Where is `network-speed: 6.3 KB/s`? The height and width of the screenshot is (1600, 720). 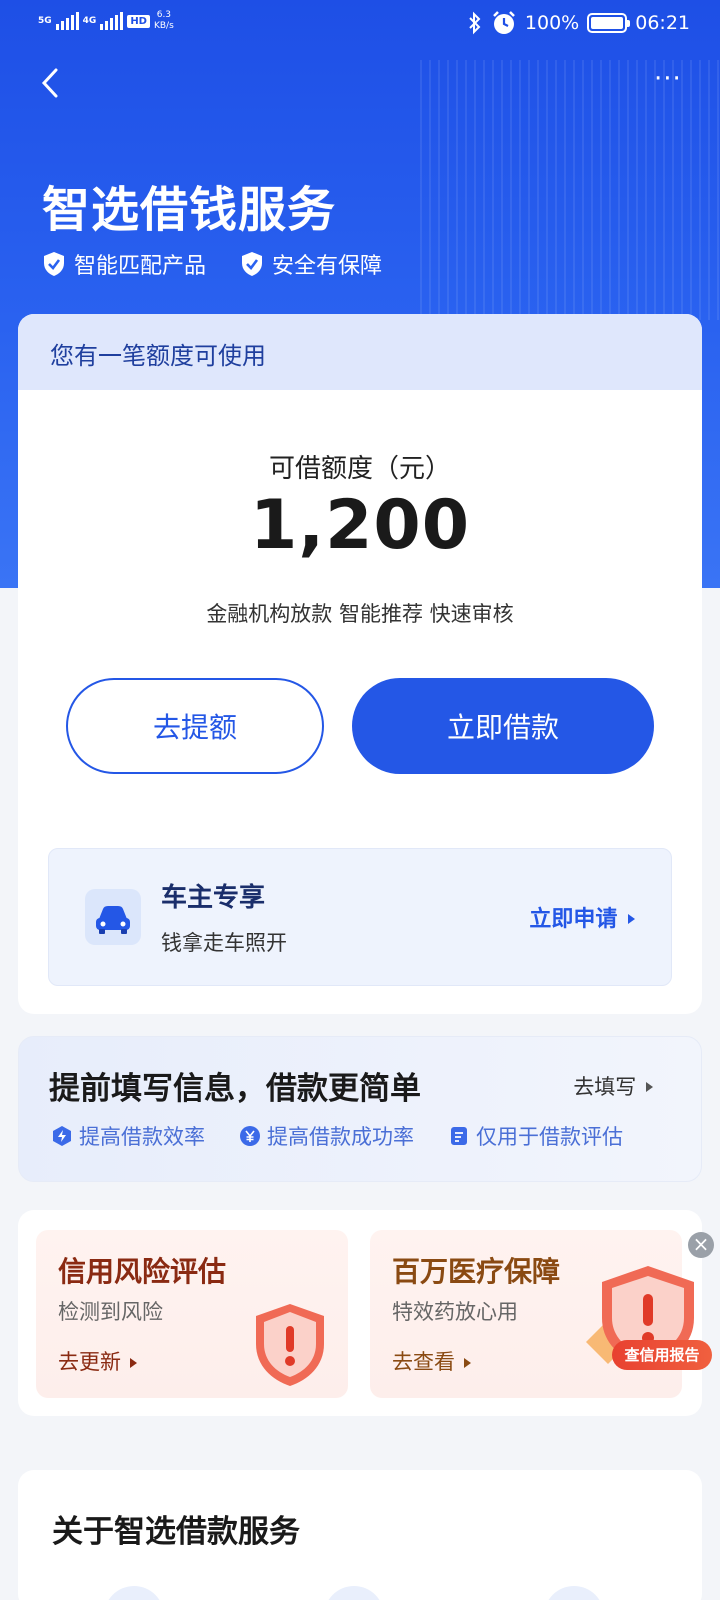
network-speed: 6.3 KB/s is located at coordinates (164, 21).